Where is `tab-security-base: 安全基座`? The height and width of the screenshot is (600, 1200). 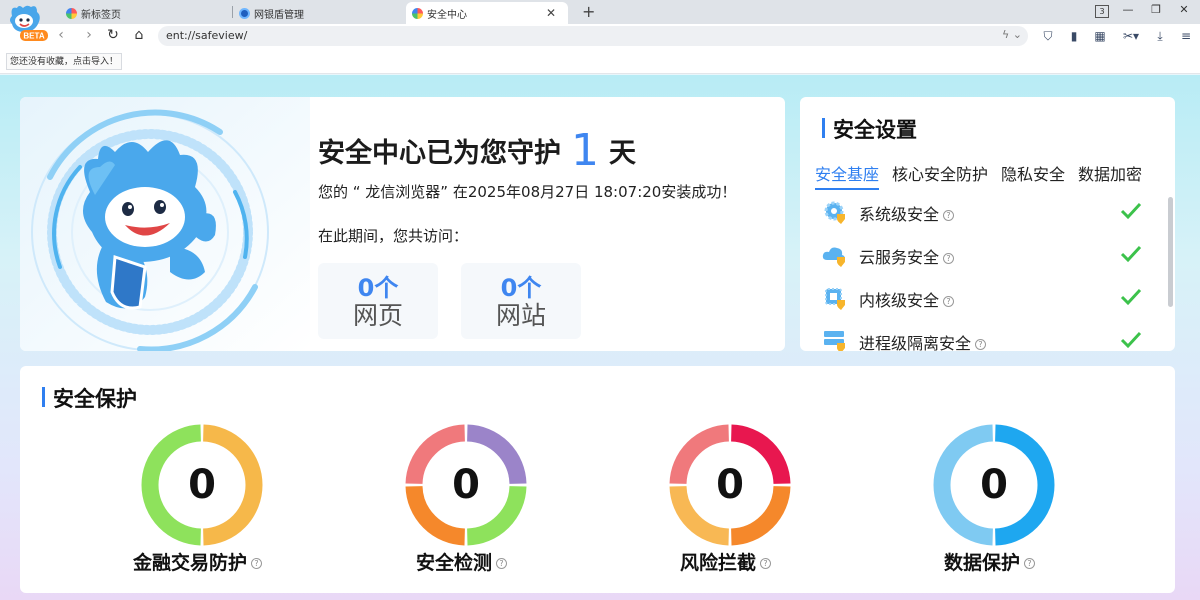
tab-security-base: 安全基座 is located at coordinates (847, 175).